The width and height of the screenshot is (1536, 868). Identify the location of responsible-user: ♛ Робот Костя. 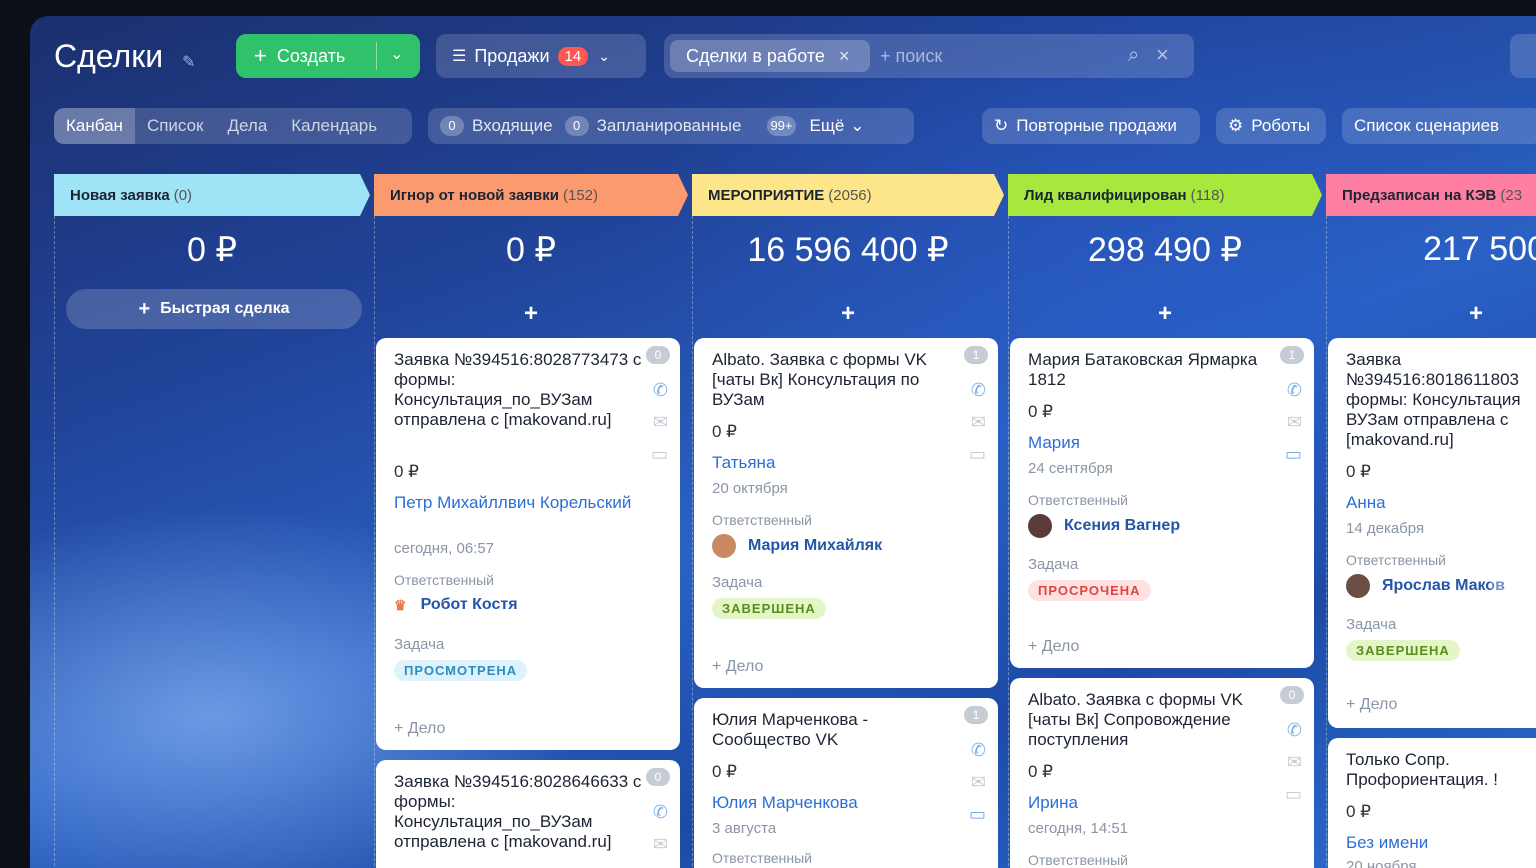
(456, 605).